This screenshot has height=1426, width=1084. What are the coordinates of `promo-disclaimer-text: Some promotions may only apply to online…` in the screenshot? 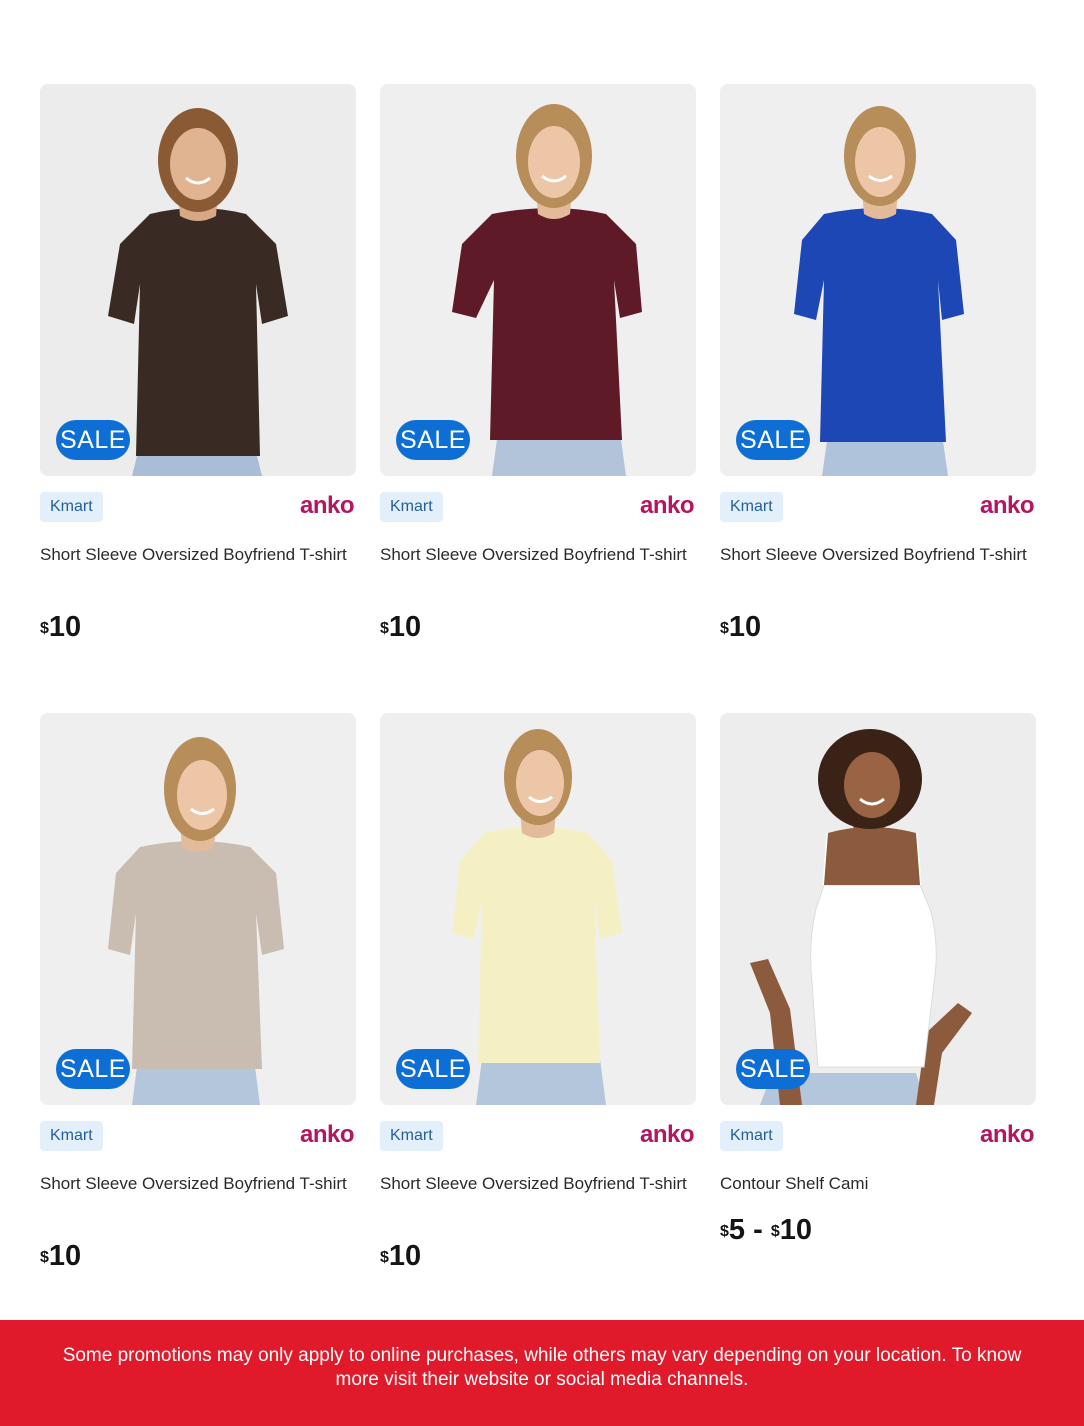 It's located at (542, 1367).